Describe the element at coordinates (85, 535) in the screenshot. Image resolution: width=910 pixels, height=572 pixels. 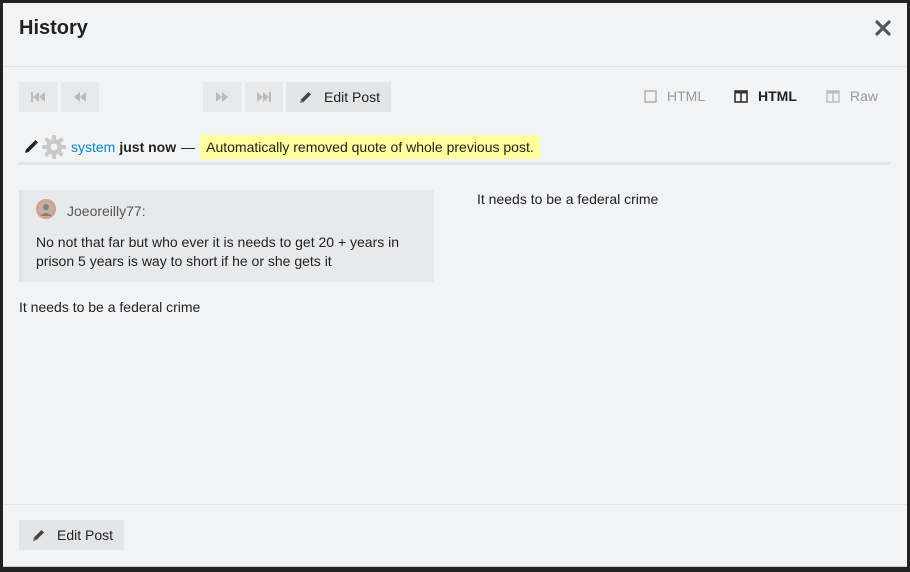
I see `footer-edit-post-label: Edit Post` at that location.